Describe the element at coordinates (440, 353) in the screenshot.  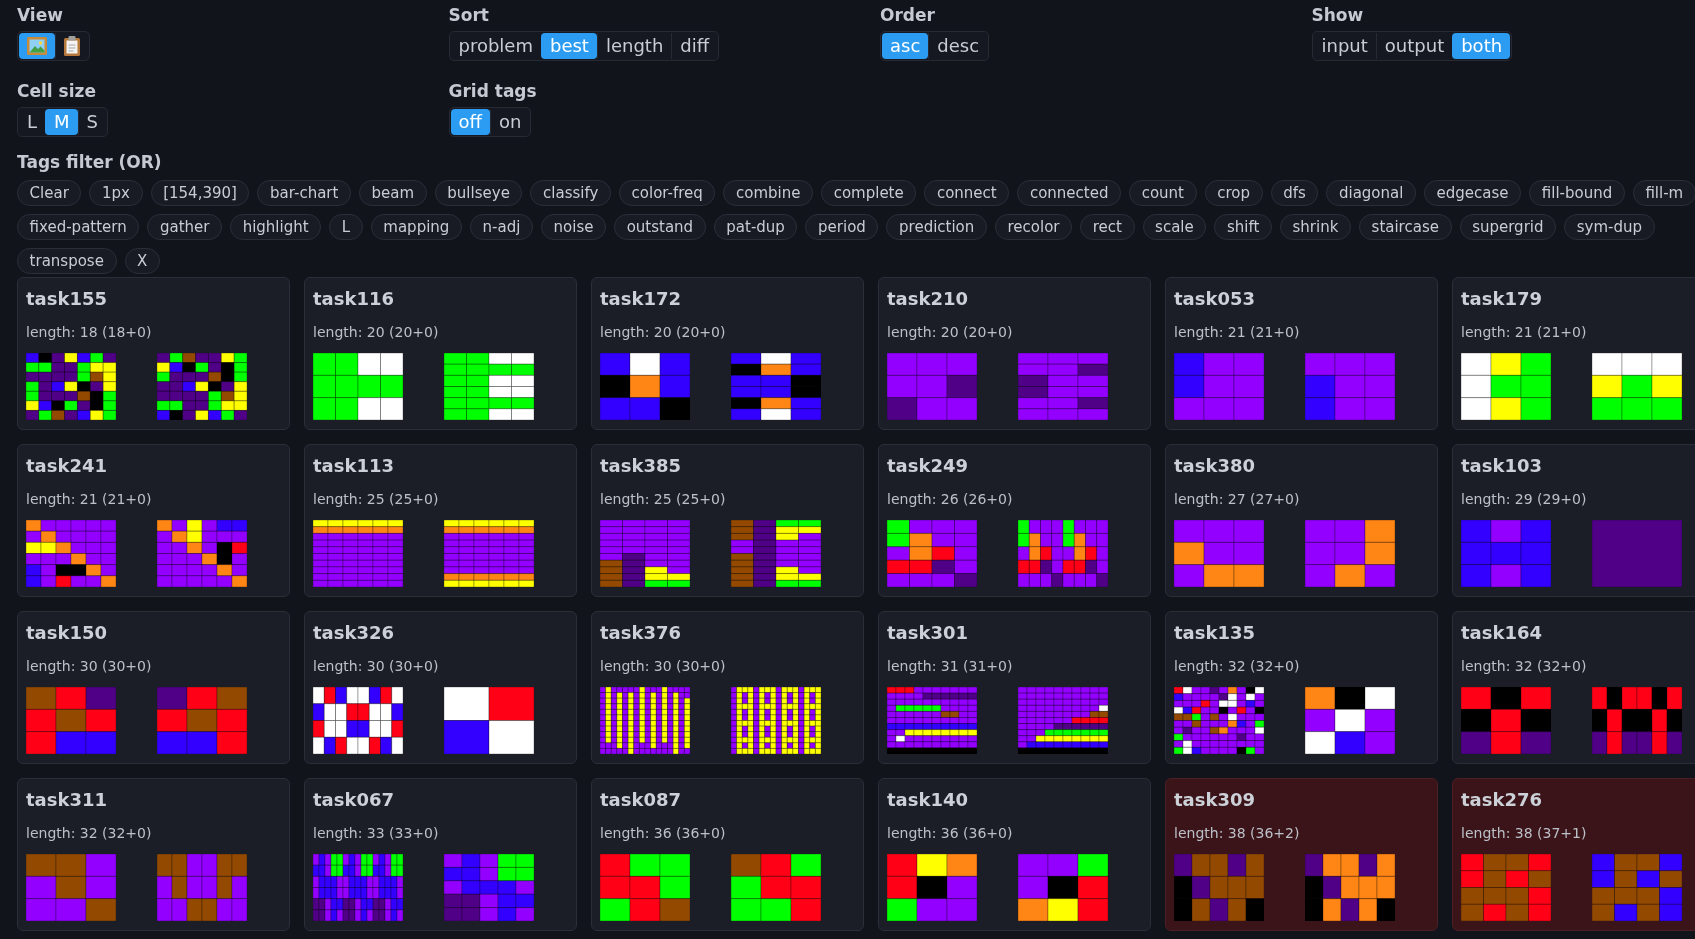
I see `task-card: task116 length: 20 (20+0)` at that location.